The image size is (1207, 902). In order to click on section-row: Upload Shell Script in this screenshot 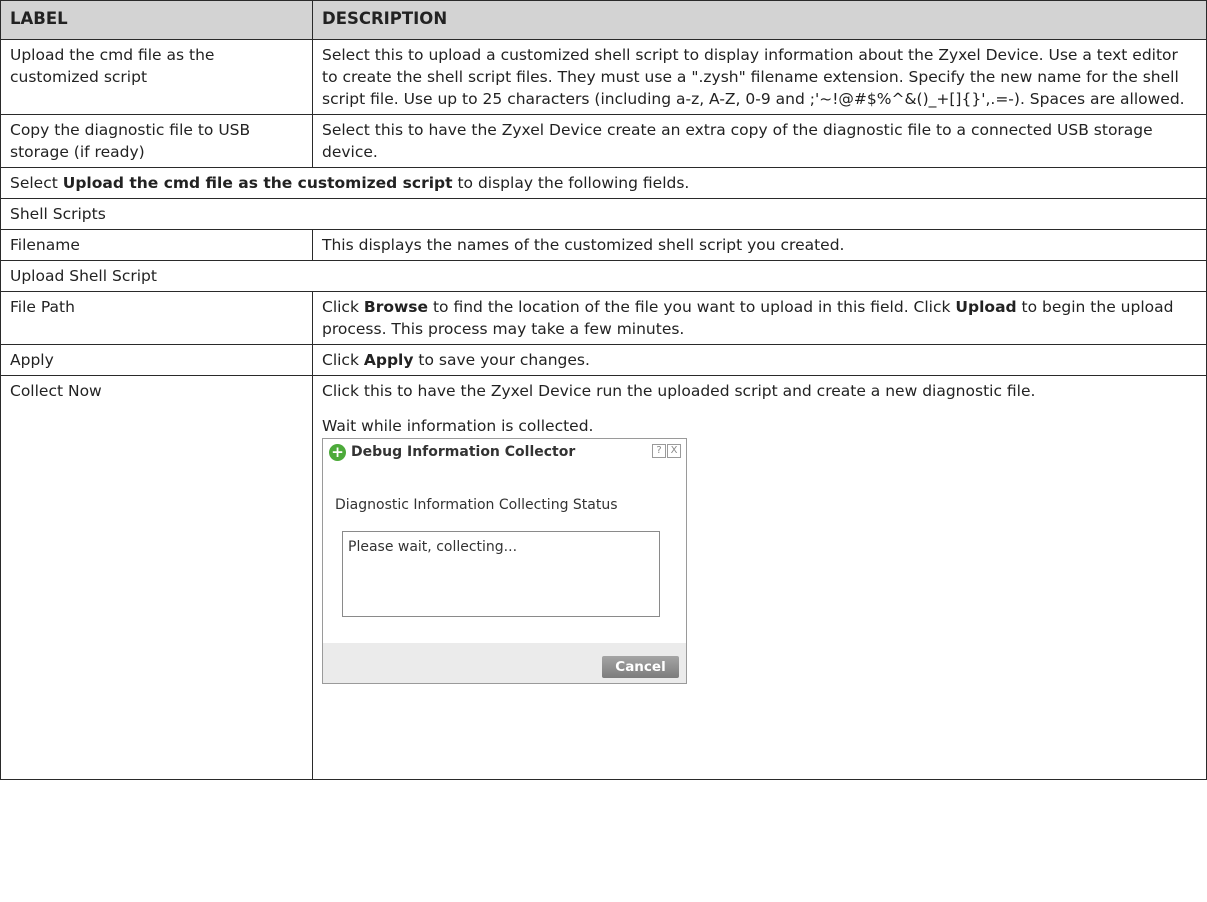, I will do `click(603, 276)`.